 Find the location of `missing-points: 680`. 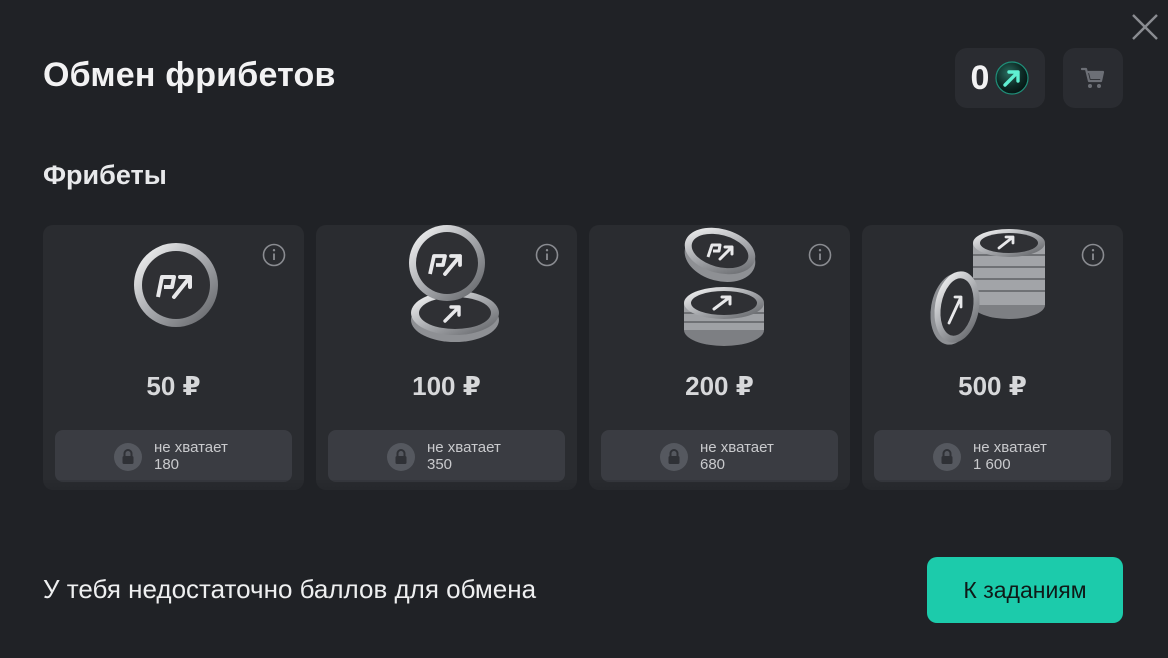

missing-points: 680 is located at coordinates (713, 464).